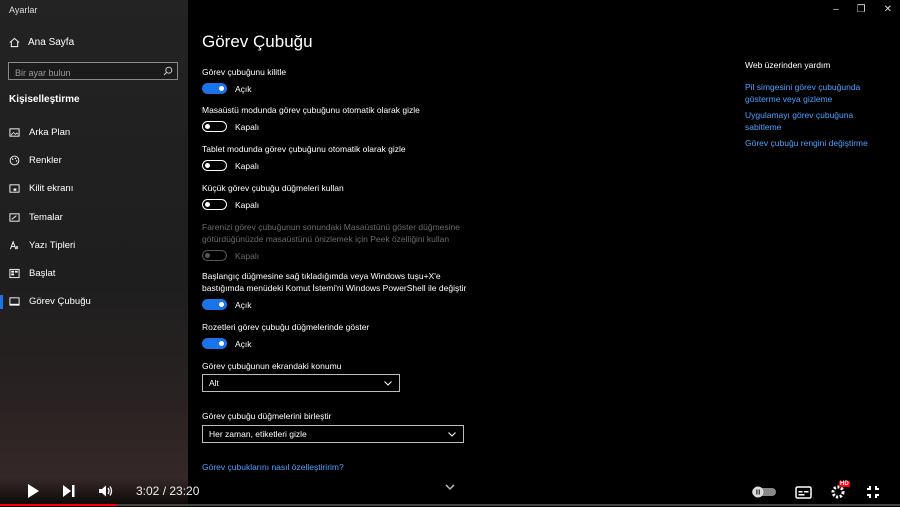 The height and width of the screenshot is (507, 900). Describe the element at coordinates (84, 73) in the screenshot. I see `search-input` at that location.